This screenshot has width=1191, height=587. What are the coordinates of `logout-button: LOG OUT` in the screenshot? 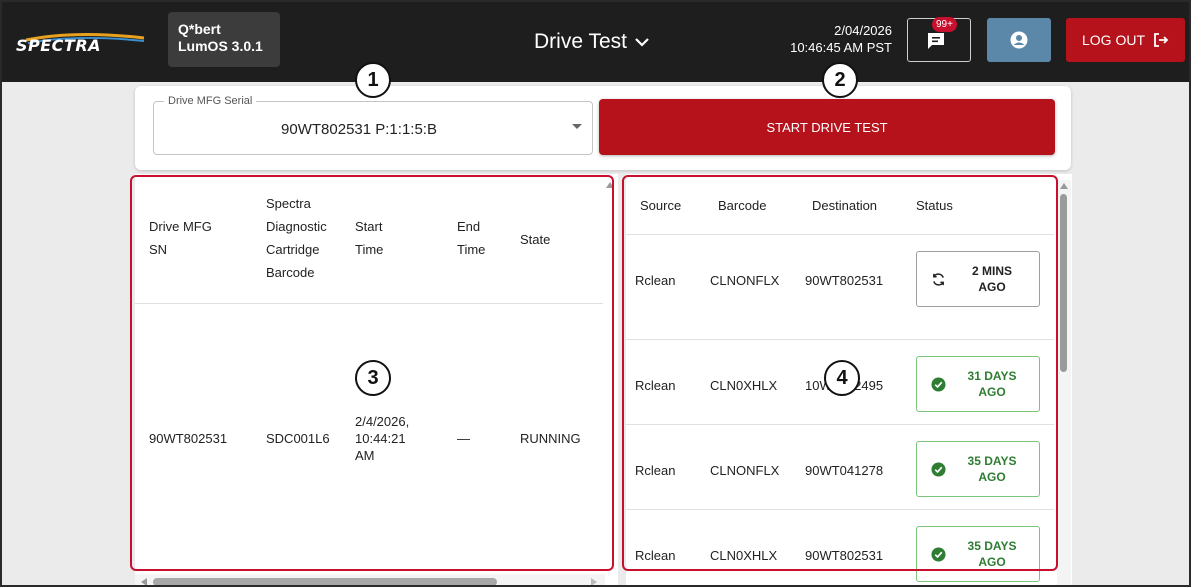 It's located at (1125, 40).